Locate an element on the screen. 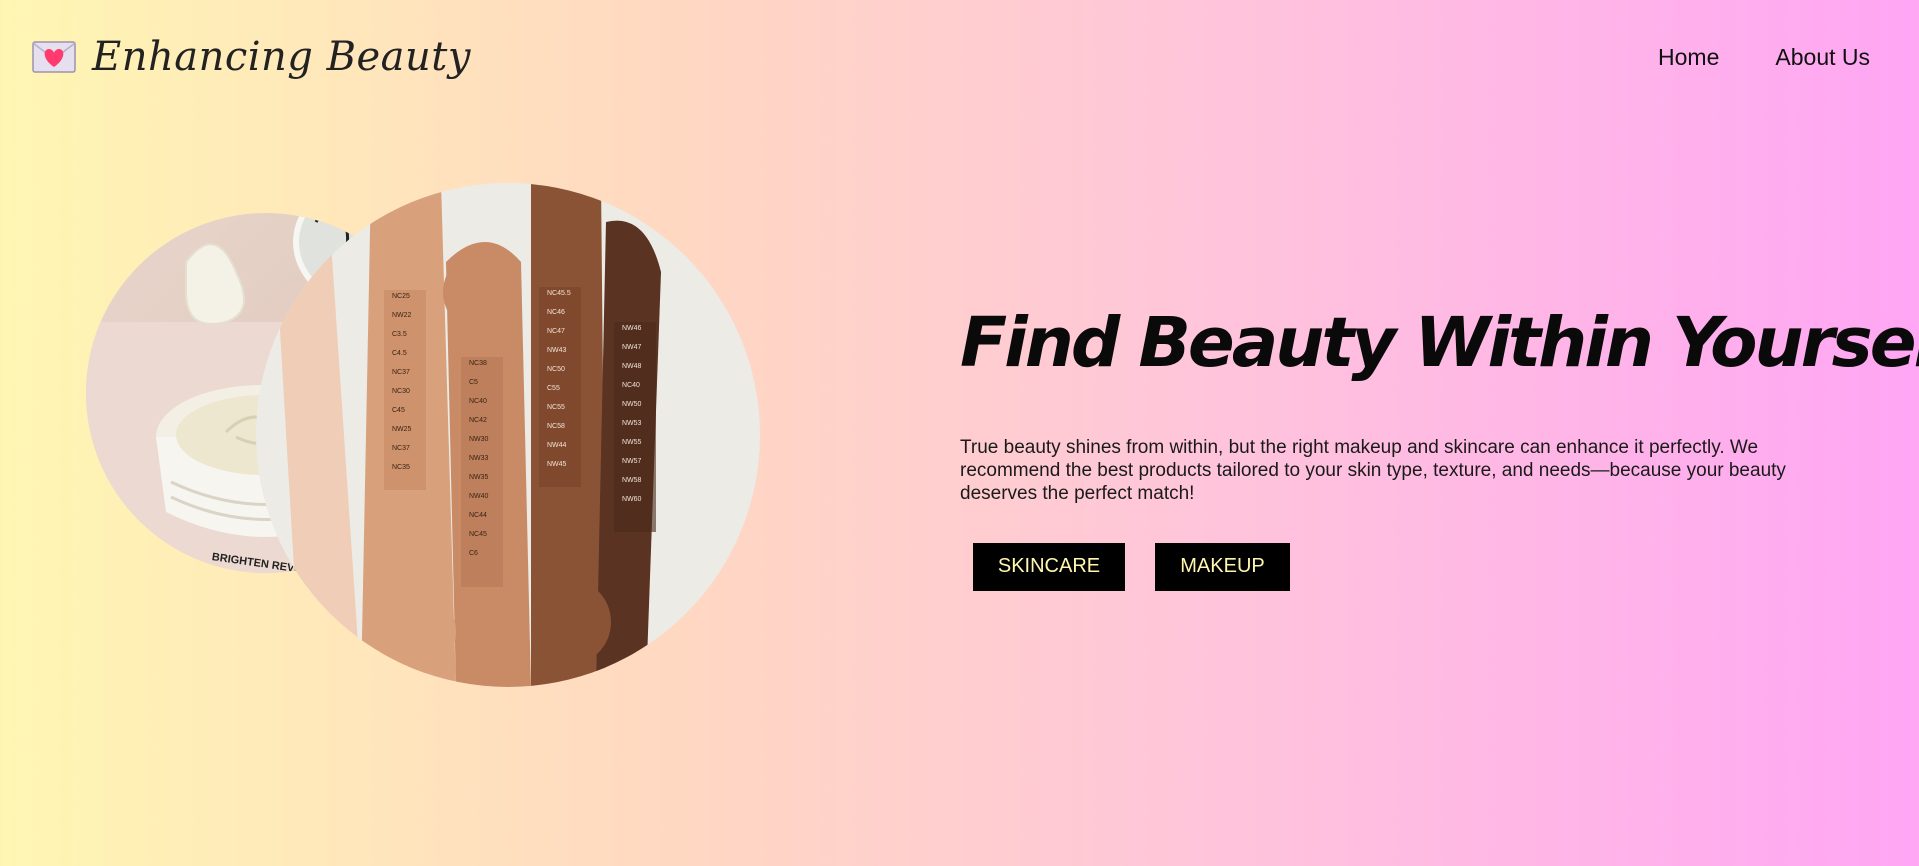 This screenshot has height=866, width=1919. swatch-label: NW44 is located at coordinates (557, 445).